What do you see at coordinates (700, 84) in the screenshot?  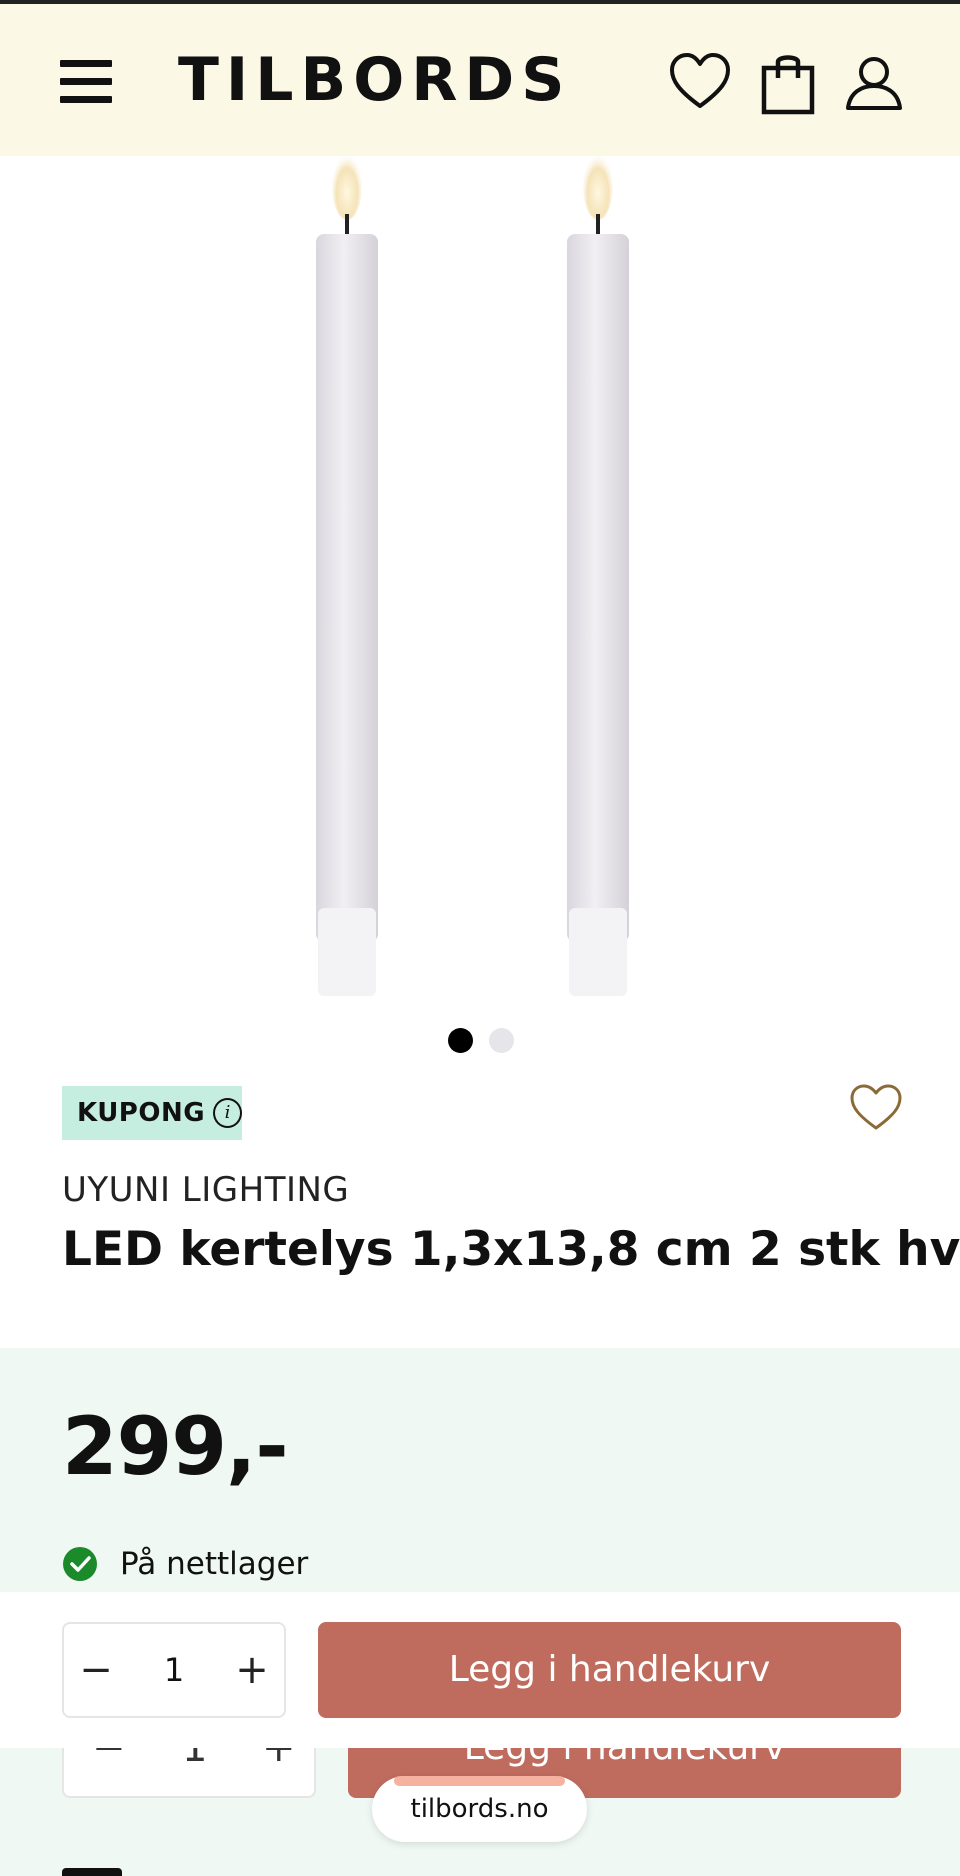 I see `heart-icon` at bounding box center [700, 84].